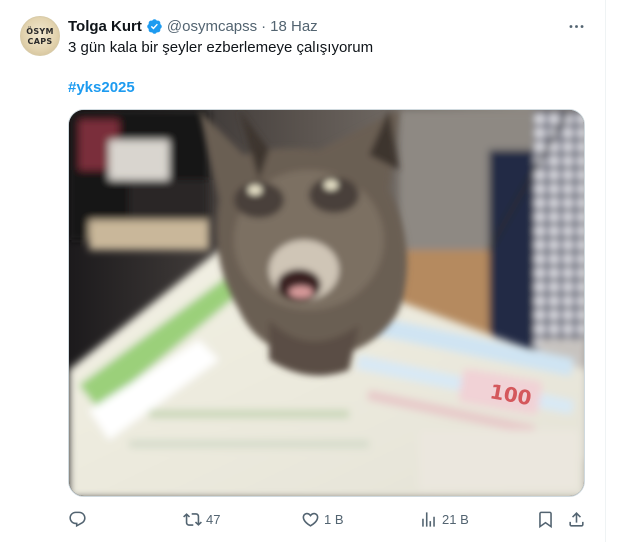 This screenshot has width=620, height=542. I want to click on hashtag-link: #yks2025, so click(101, 88).